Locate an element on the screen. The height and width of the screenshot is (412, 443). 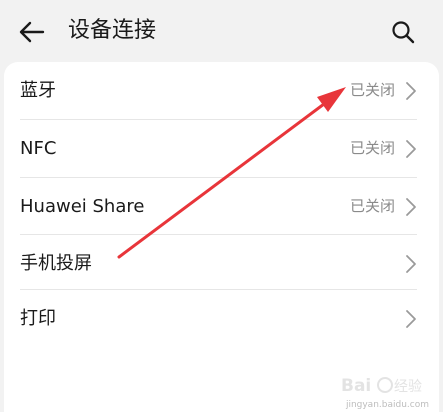
setting-label: 打印 is located at coordinates (38, 318).